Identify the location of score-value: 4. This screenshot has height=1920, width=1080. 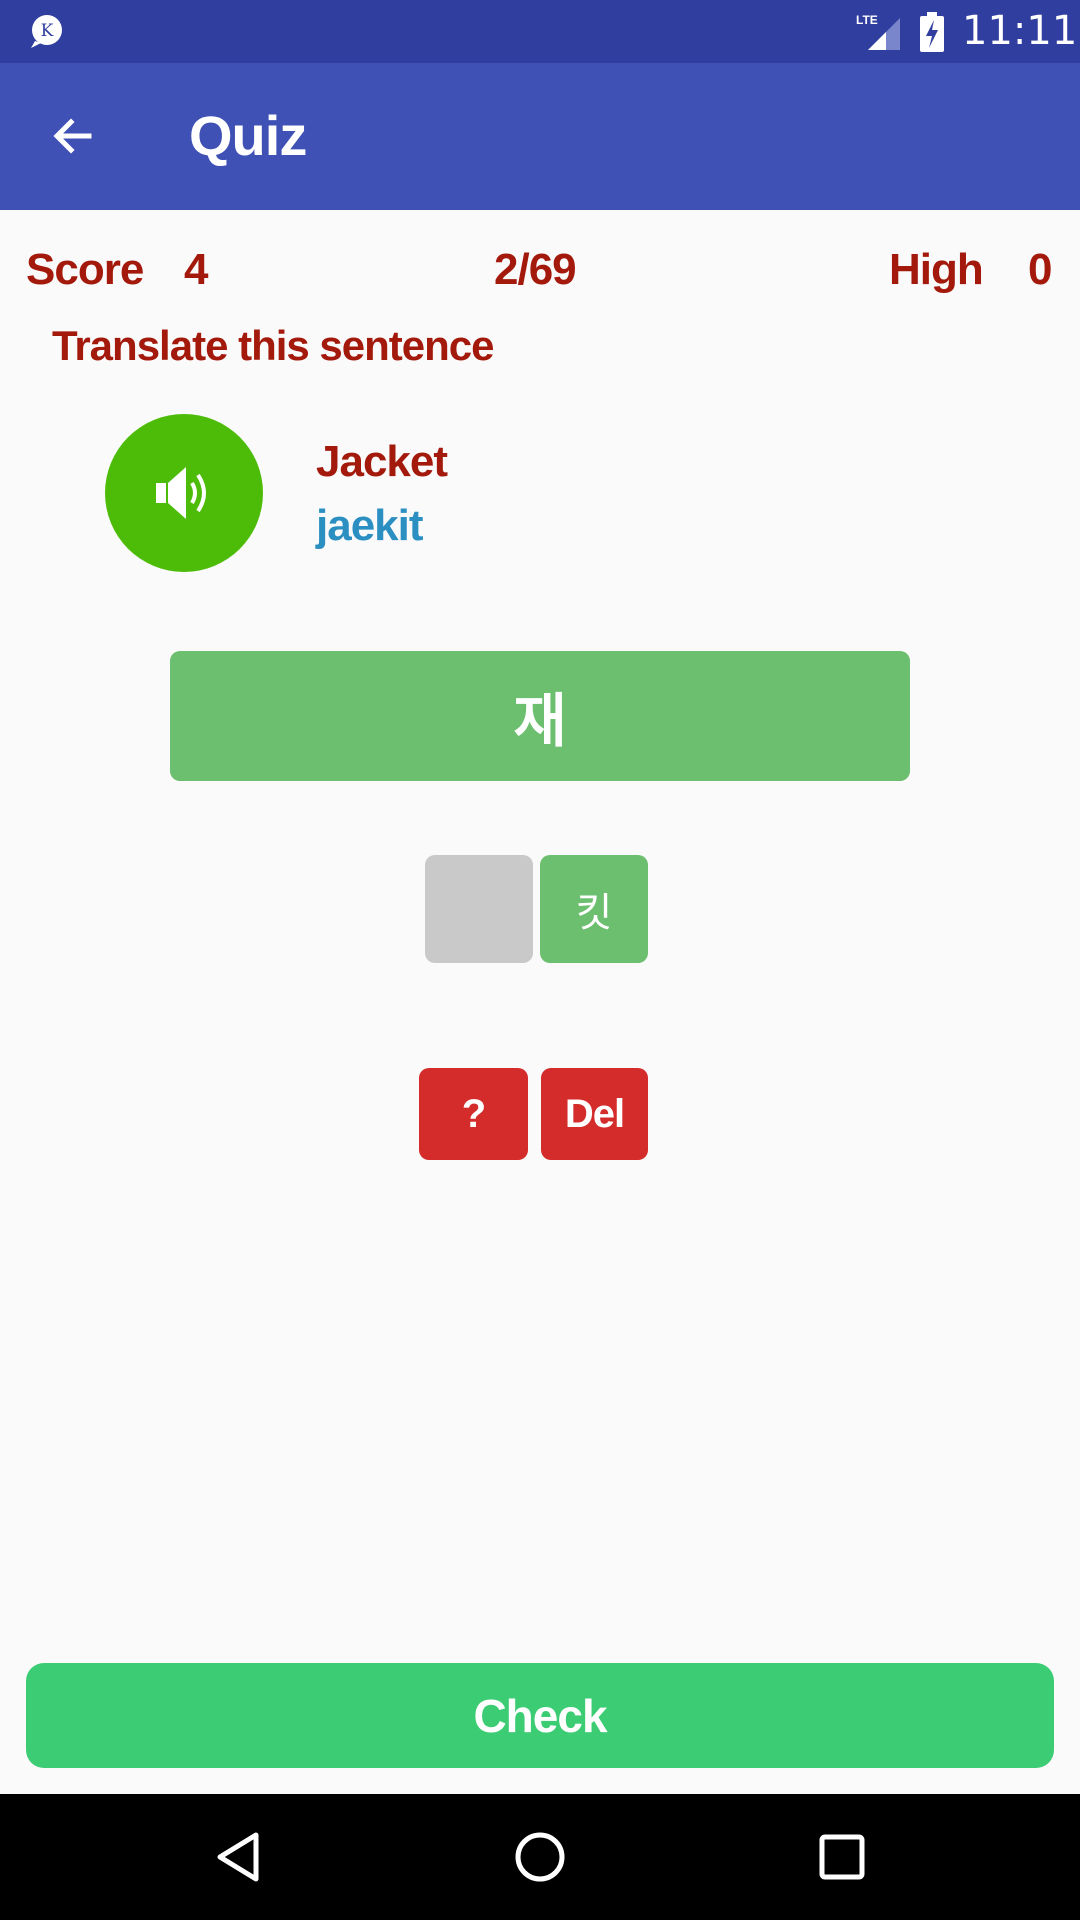
(196, 269).